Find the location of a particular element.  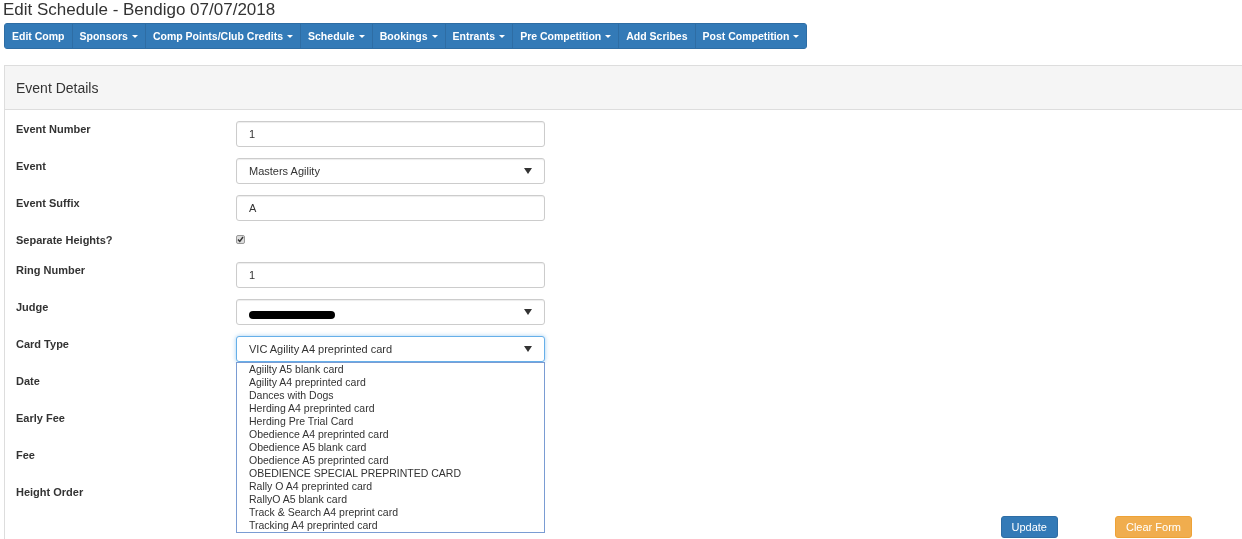

field-label: Judge is located at coordinates (33, 307).